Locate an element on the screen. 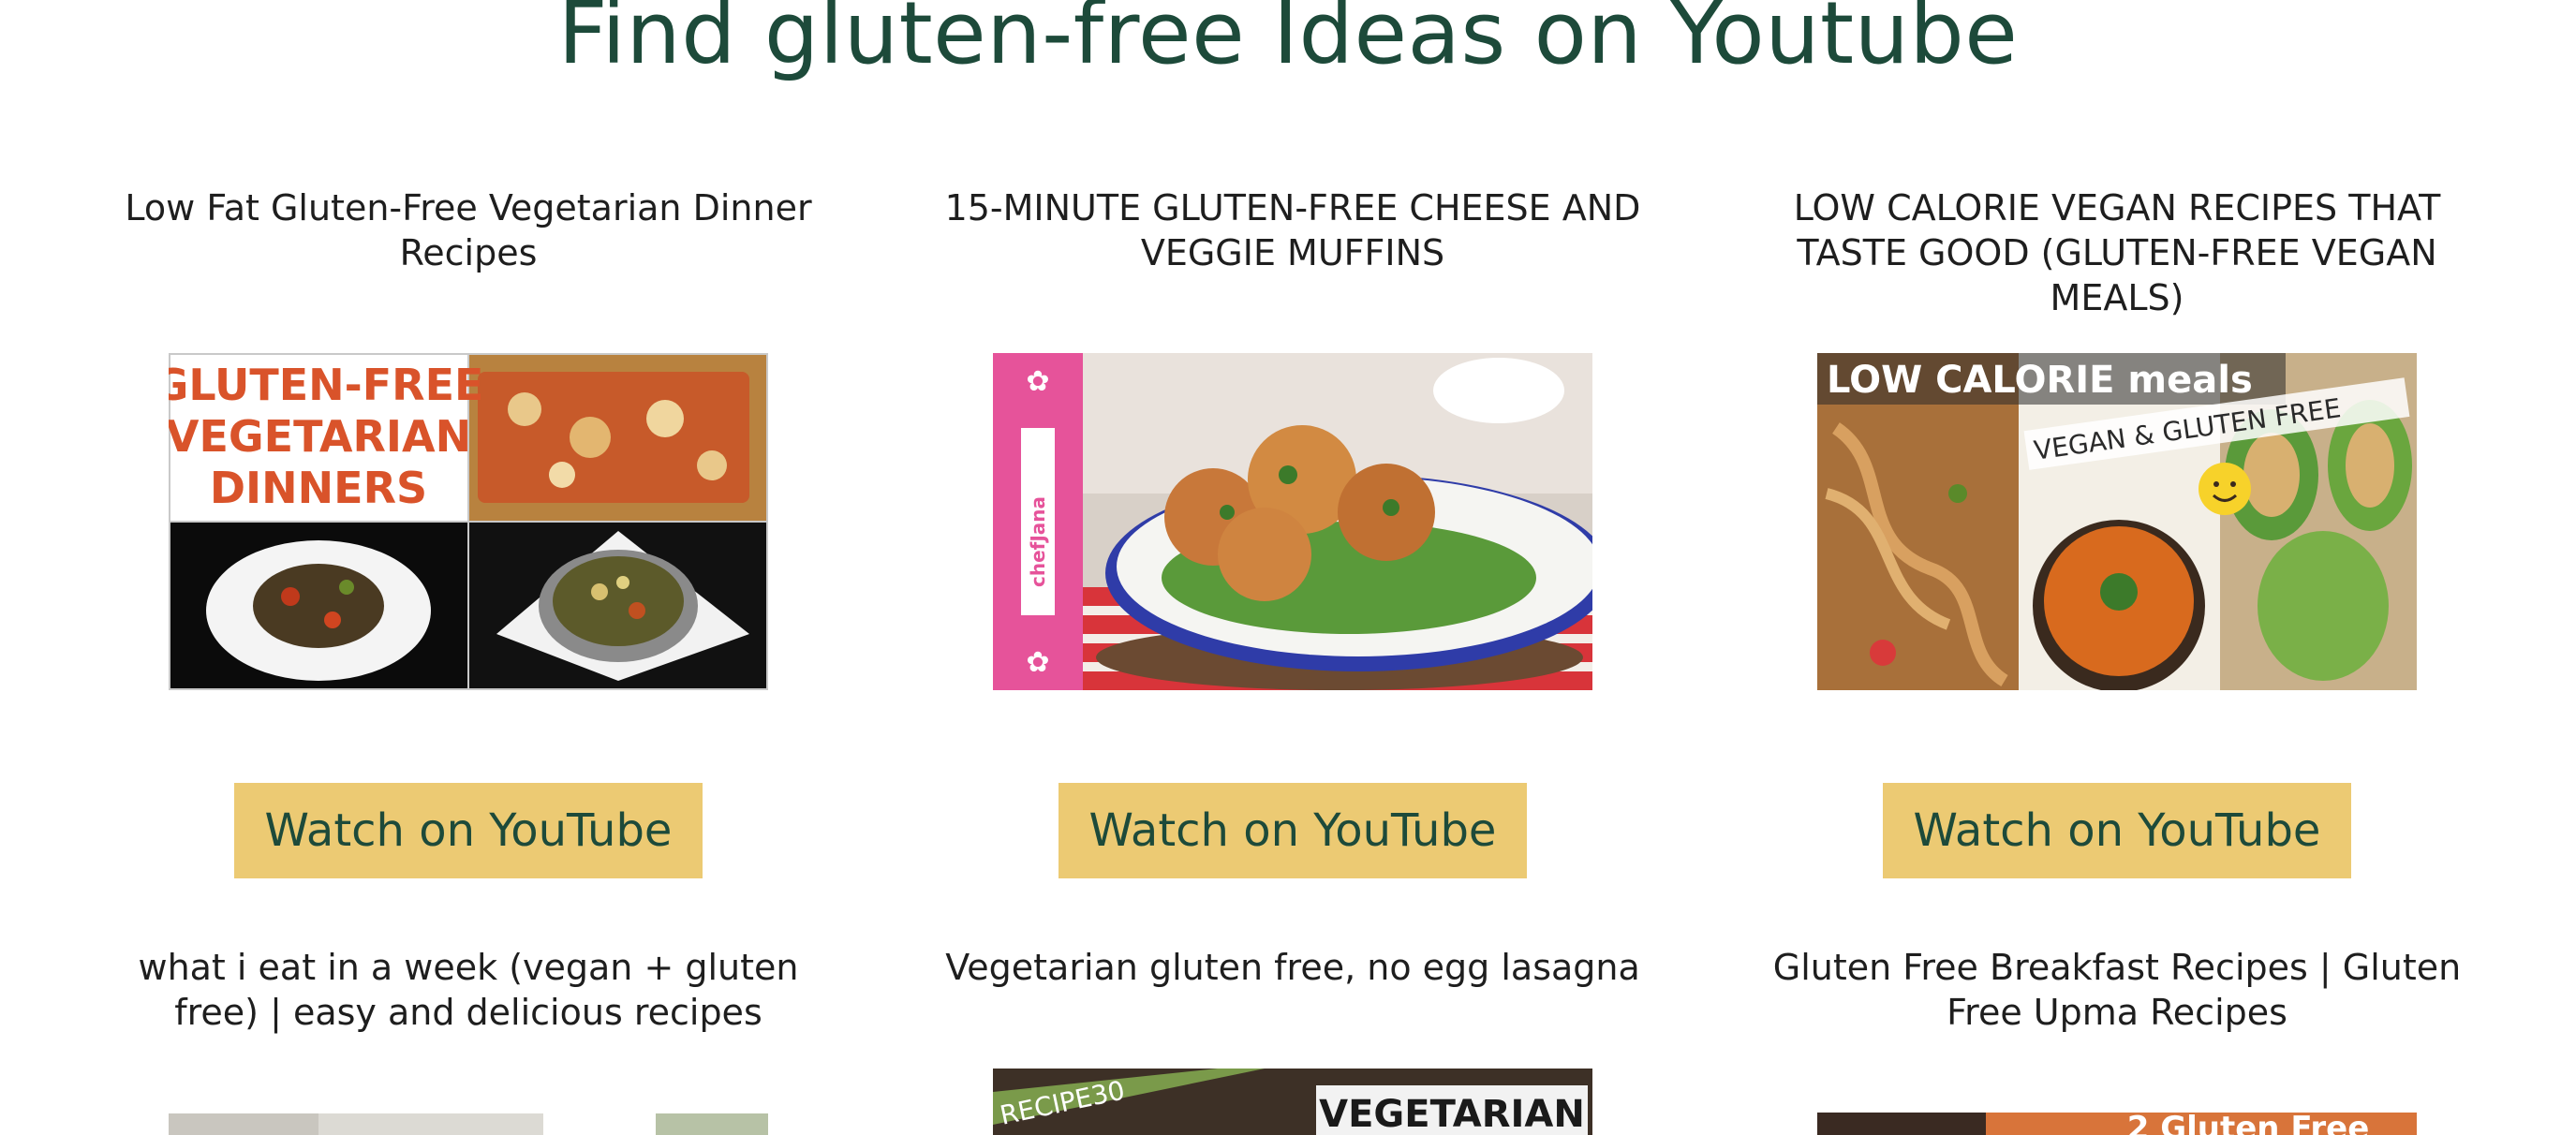 The height and width of the screenshot is (1135, 2576). video-title-5: Vegetarian gluten free, no egg lasagna is located at coordinates (1292, 967).